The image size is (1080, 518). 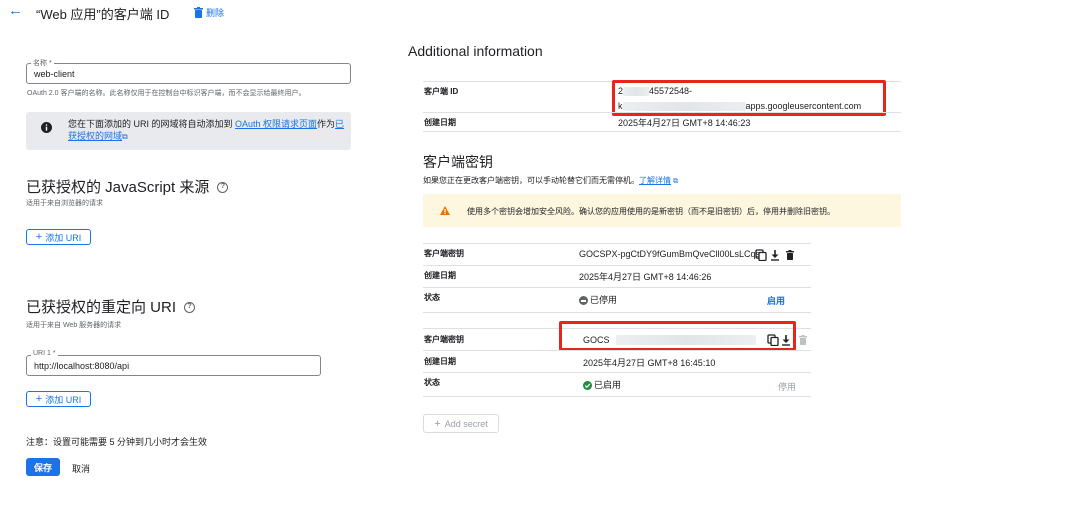 What do you see at coordinates (608, 385) in the screenshot?
I see `status-value: 已启用` at bounding box center [608, 385].